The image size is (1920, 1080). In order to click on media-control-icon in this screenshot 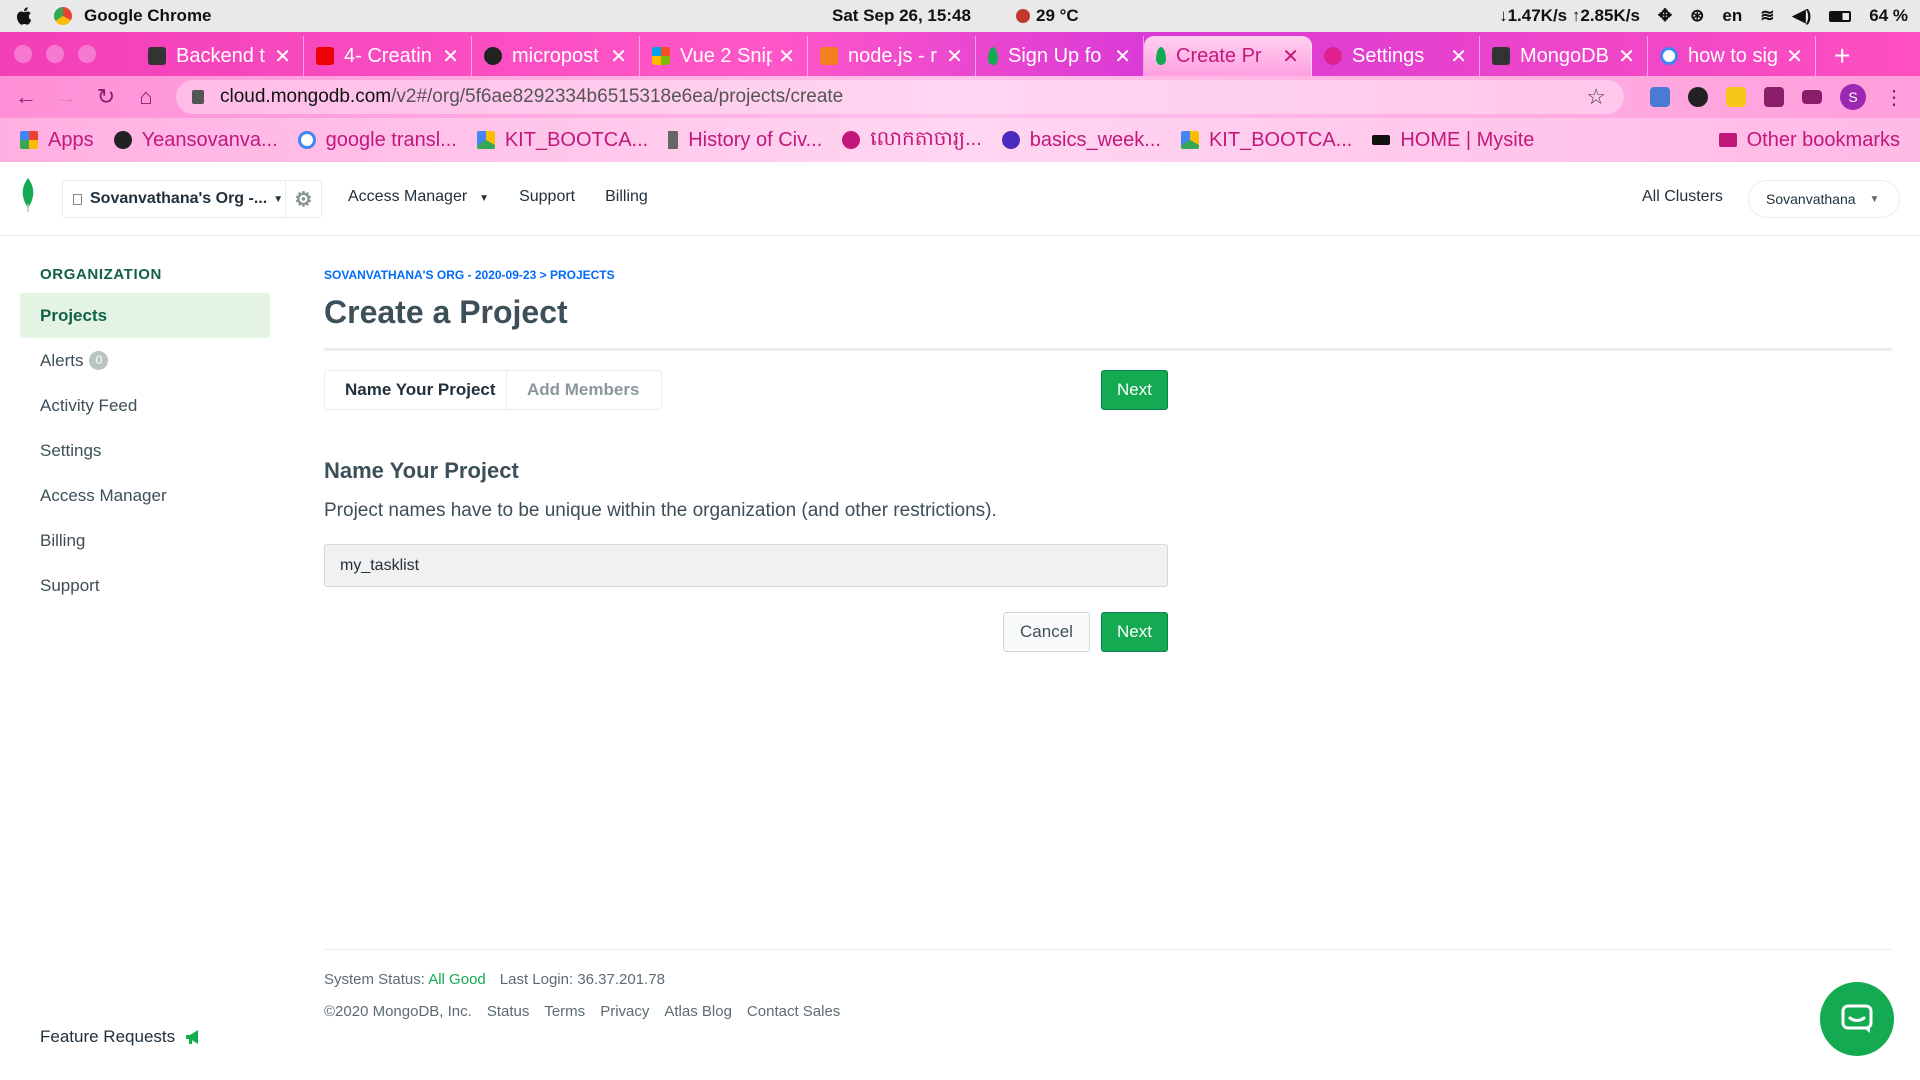, I will do `click(1812, 97)`.